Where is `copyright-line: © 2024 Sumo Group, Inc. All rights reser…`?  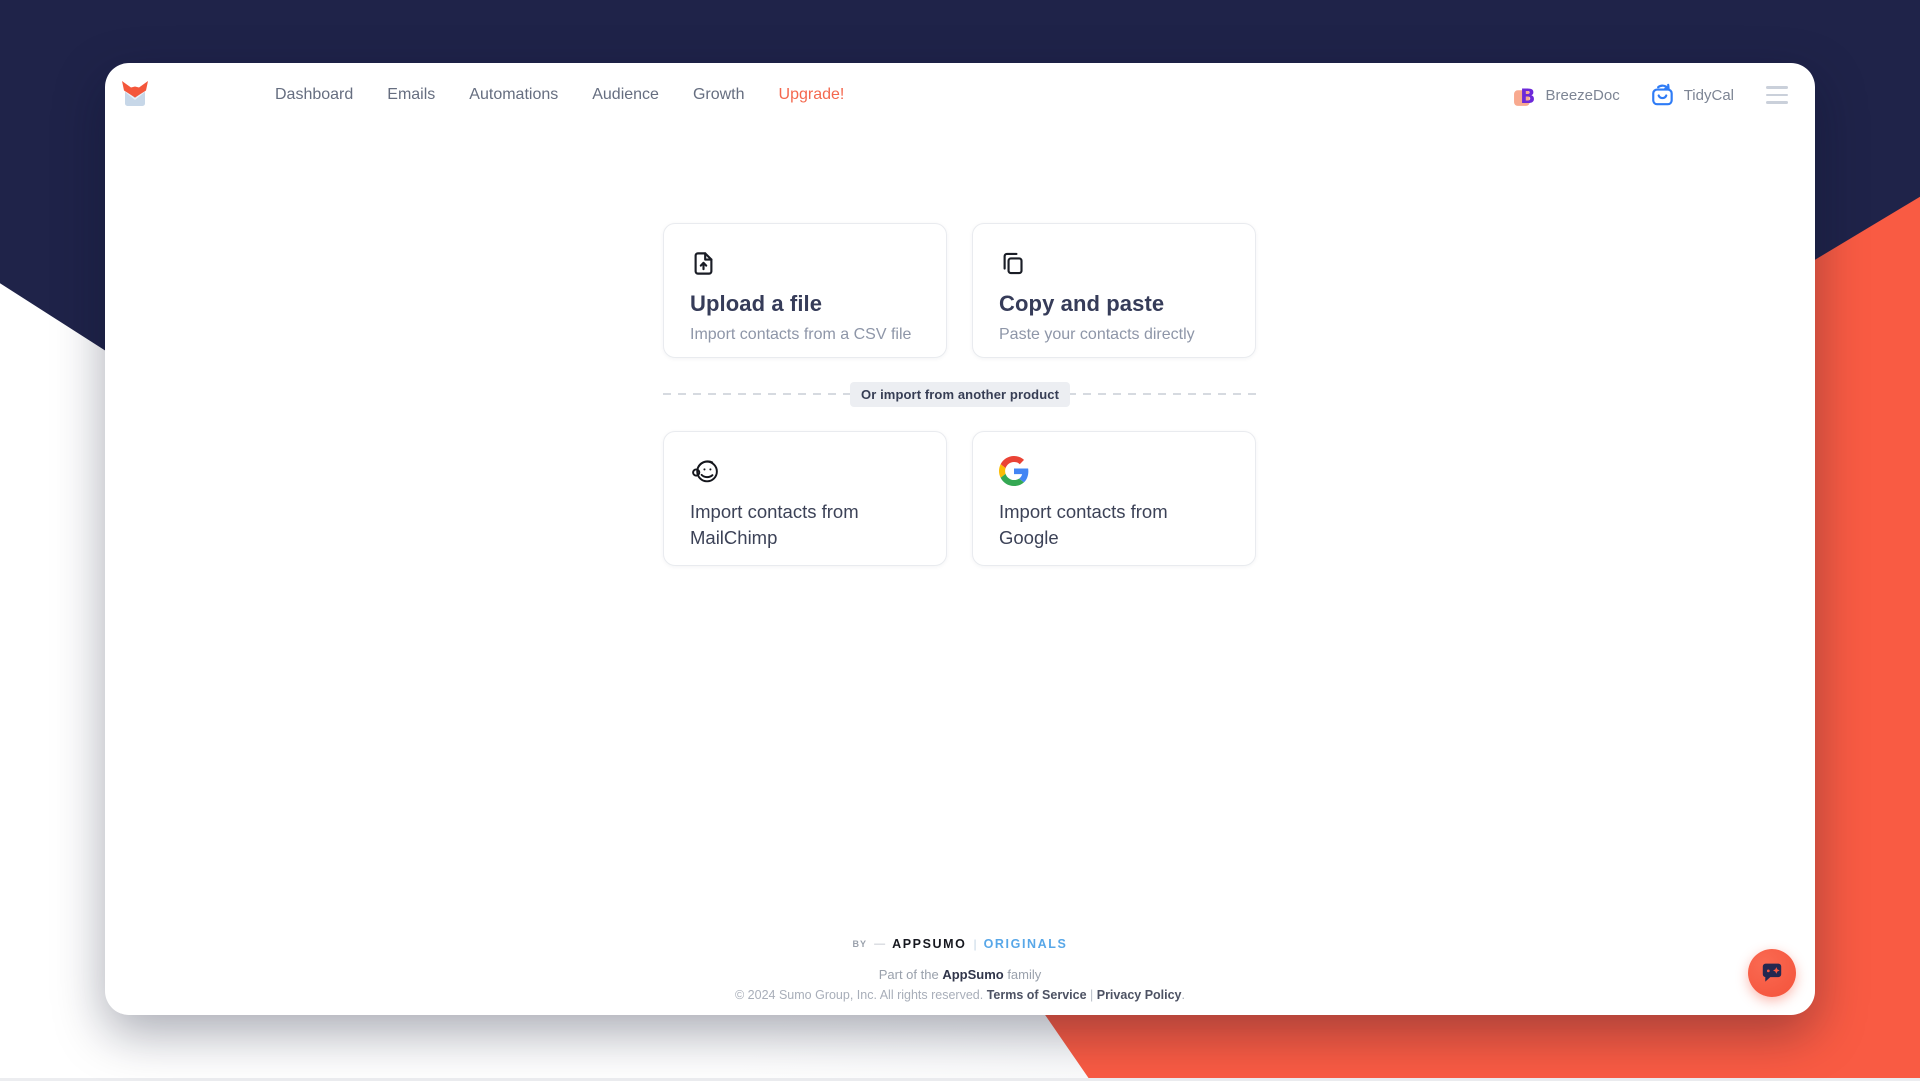
copyright-line: © 2024 Sumo Group, Inc. All rights reser… is located at coordinates (960, 995).